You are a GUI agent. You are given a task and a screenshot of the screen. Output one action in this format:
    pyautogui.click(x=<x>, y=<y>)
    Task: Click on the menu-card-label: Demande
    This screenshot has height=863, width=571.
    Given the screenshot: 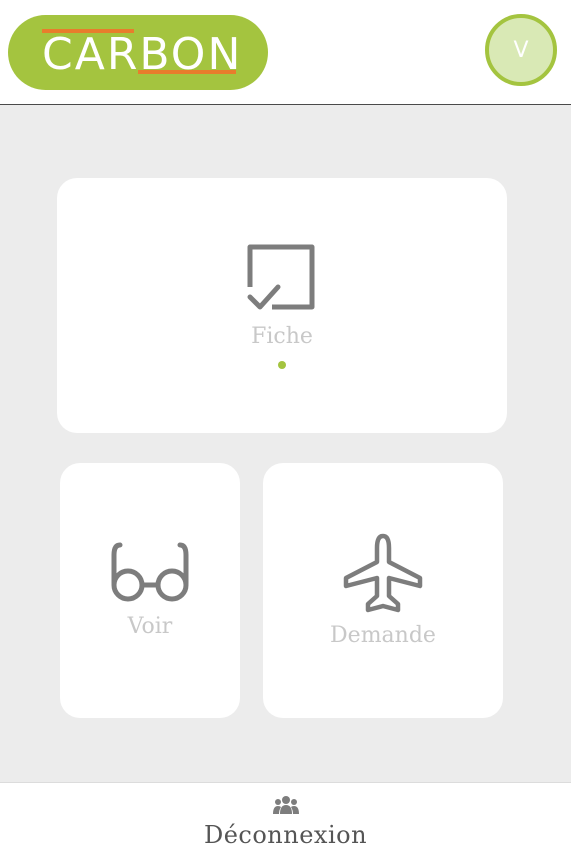 What is the action you would take?
    pyautogui.click(x=383, y=635)
    